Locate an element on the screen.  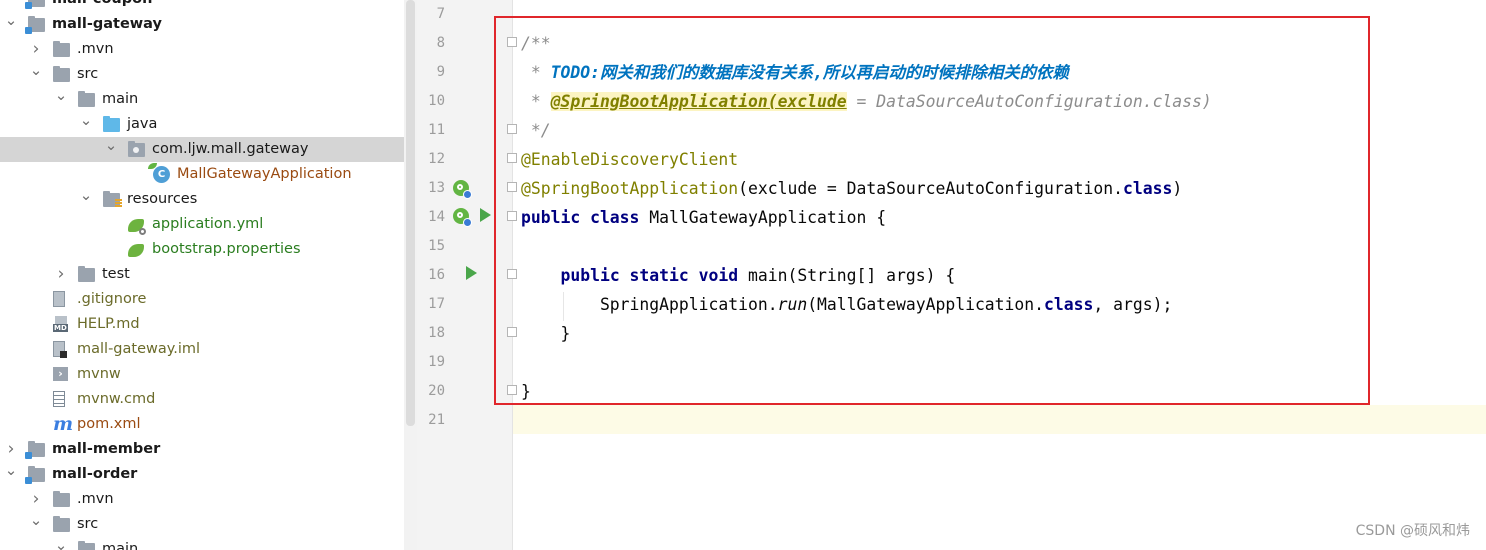
tree-item: ⌄ mall-order is located at coordinates (202, 474).